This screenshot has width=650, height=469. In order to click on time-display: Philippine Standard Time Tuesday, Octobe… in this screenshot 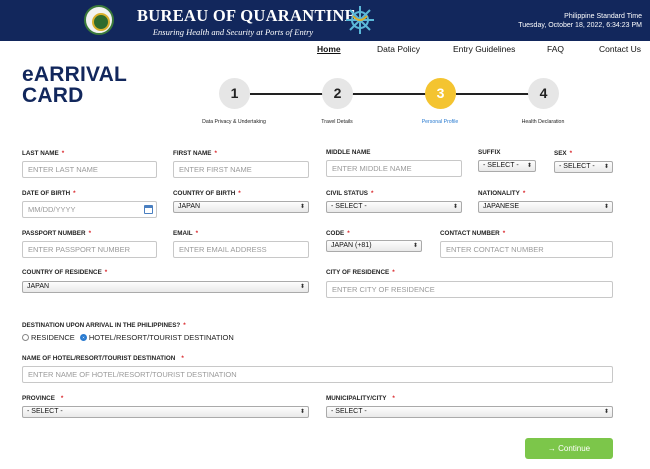, I will do `click(580, 21)`.